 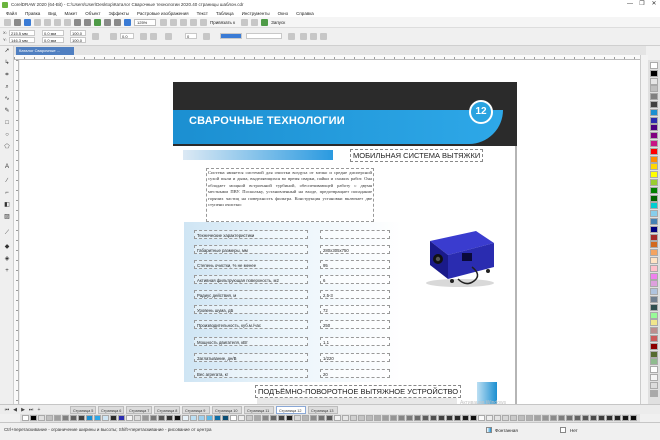 I want to click on spec-value: 95, so click(x=355, y=264).